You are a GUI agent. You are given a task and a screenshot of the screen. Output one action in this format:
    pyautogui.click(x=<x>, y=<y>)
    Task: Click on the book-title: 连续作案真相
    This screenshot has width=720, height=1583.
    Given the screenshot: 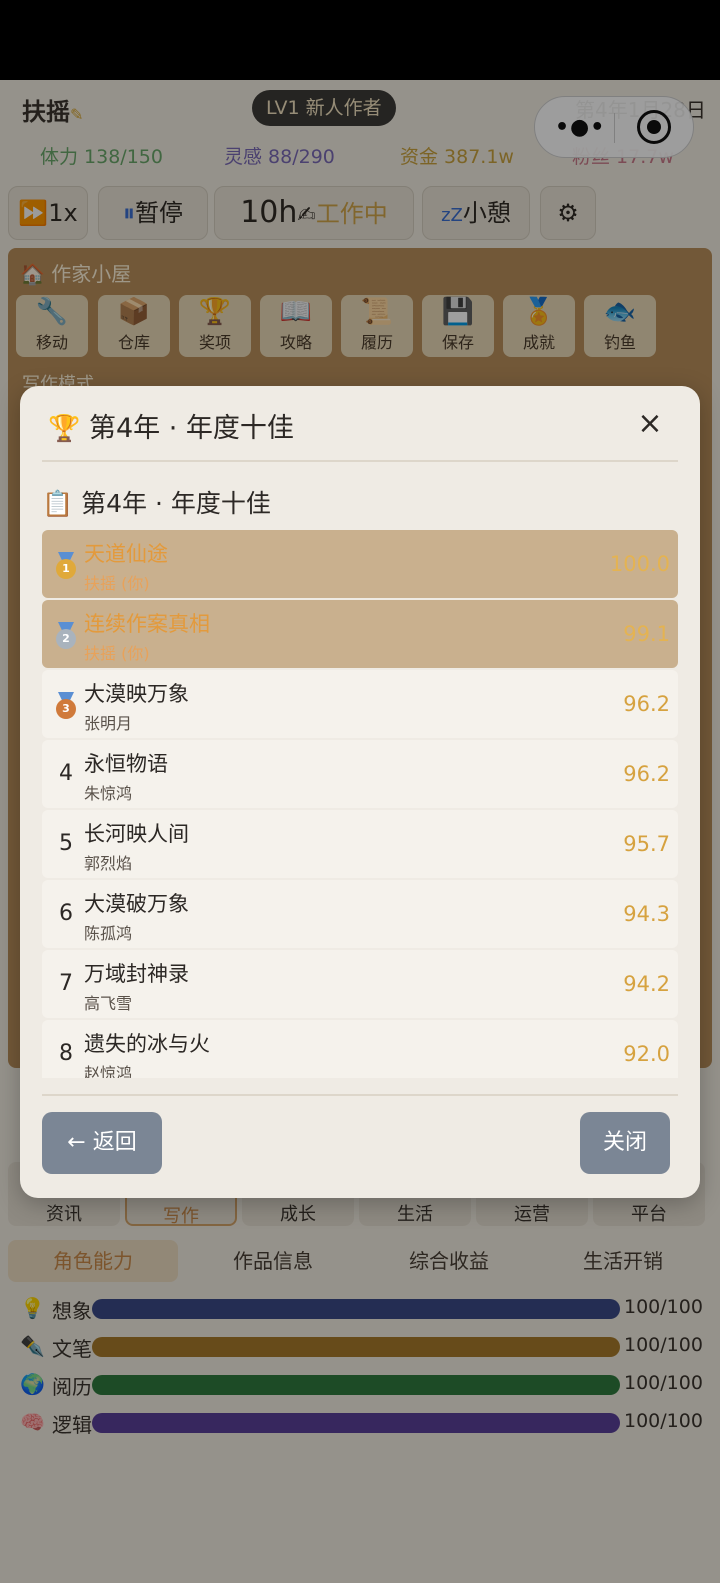 What is the action you would take?
    pyautogui.click(x=147, y=624)
    